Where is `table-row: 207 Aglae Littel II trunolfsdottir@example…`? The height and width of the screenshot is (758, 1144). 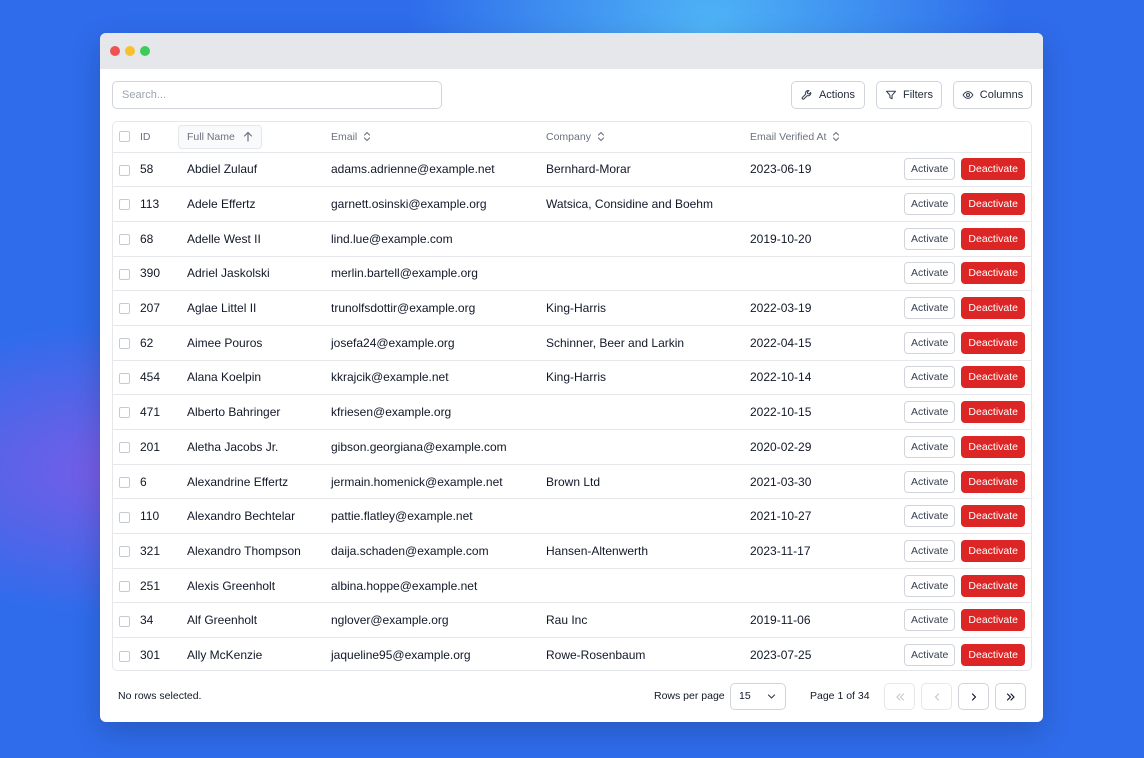
table-row: 207 Aglae Littel II trunolfsdottir@example… is located at coordinates (572, 308).